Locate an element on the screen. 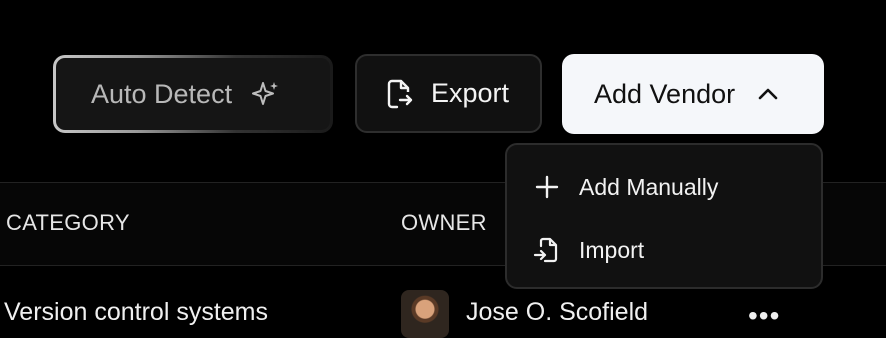  add-vendor-button: Add Vendor is located at coordinates (693, 94).